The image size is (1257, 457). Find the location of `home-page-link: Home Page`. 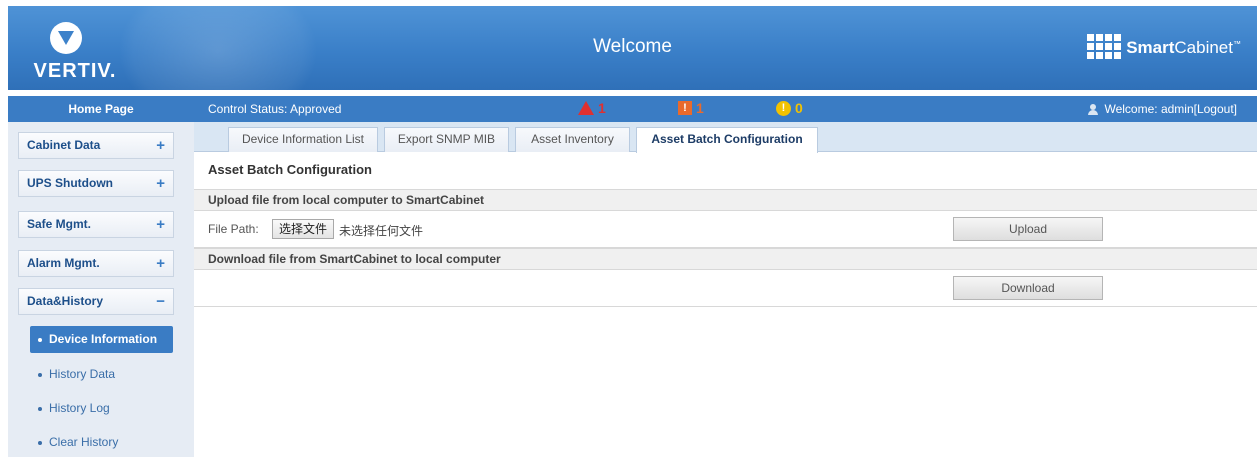

home-page-link: Home Page is located at coordinates (101, 109).